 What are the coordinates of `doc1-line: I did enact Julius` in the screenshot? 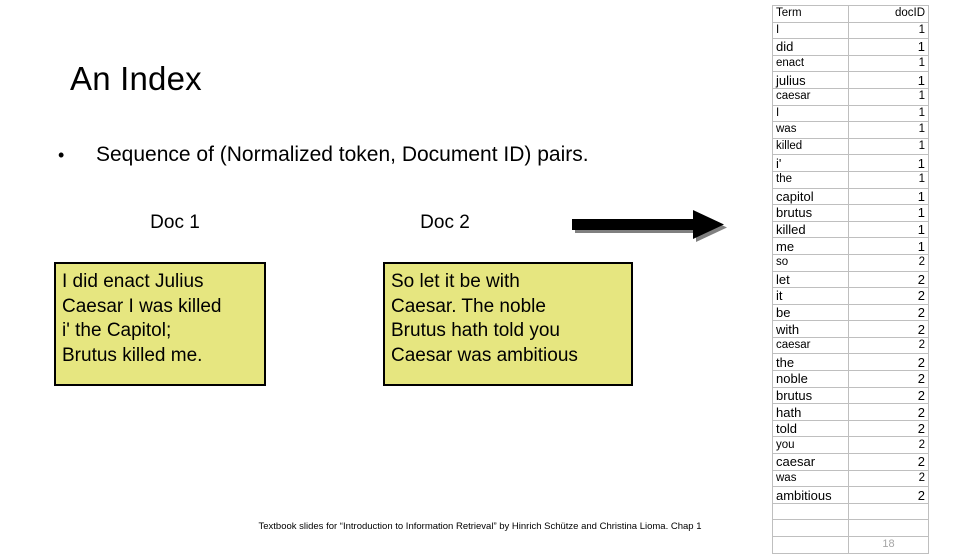 It's located at (133, 281).